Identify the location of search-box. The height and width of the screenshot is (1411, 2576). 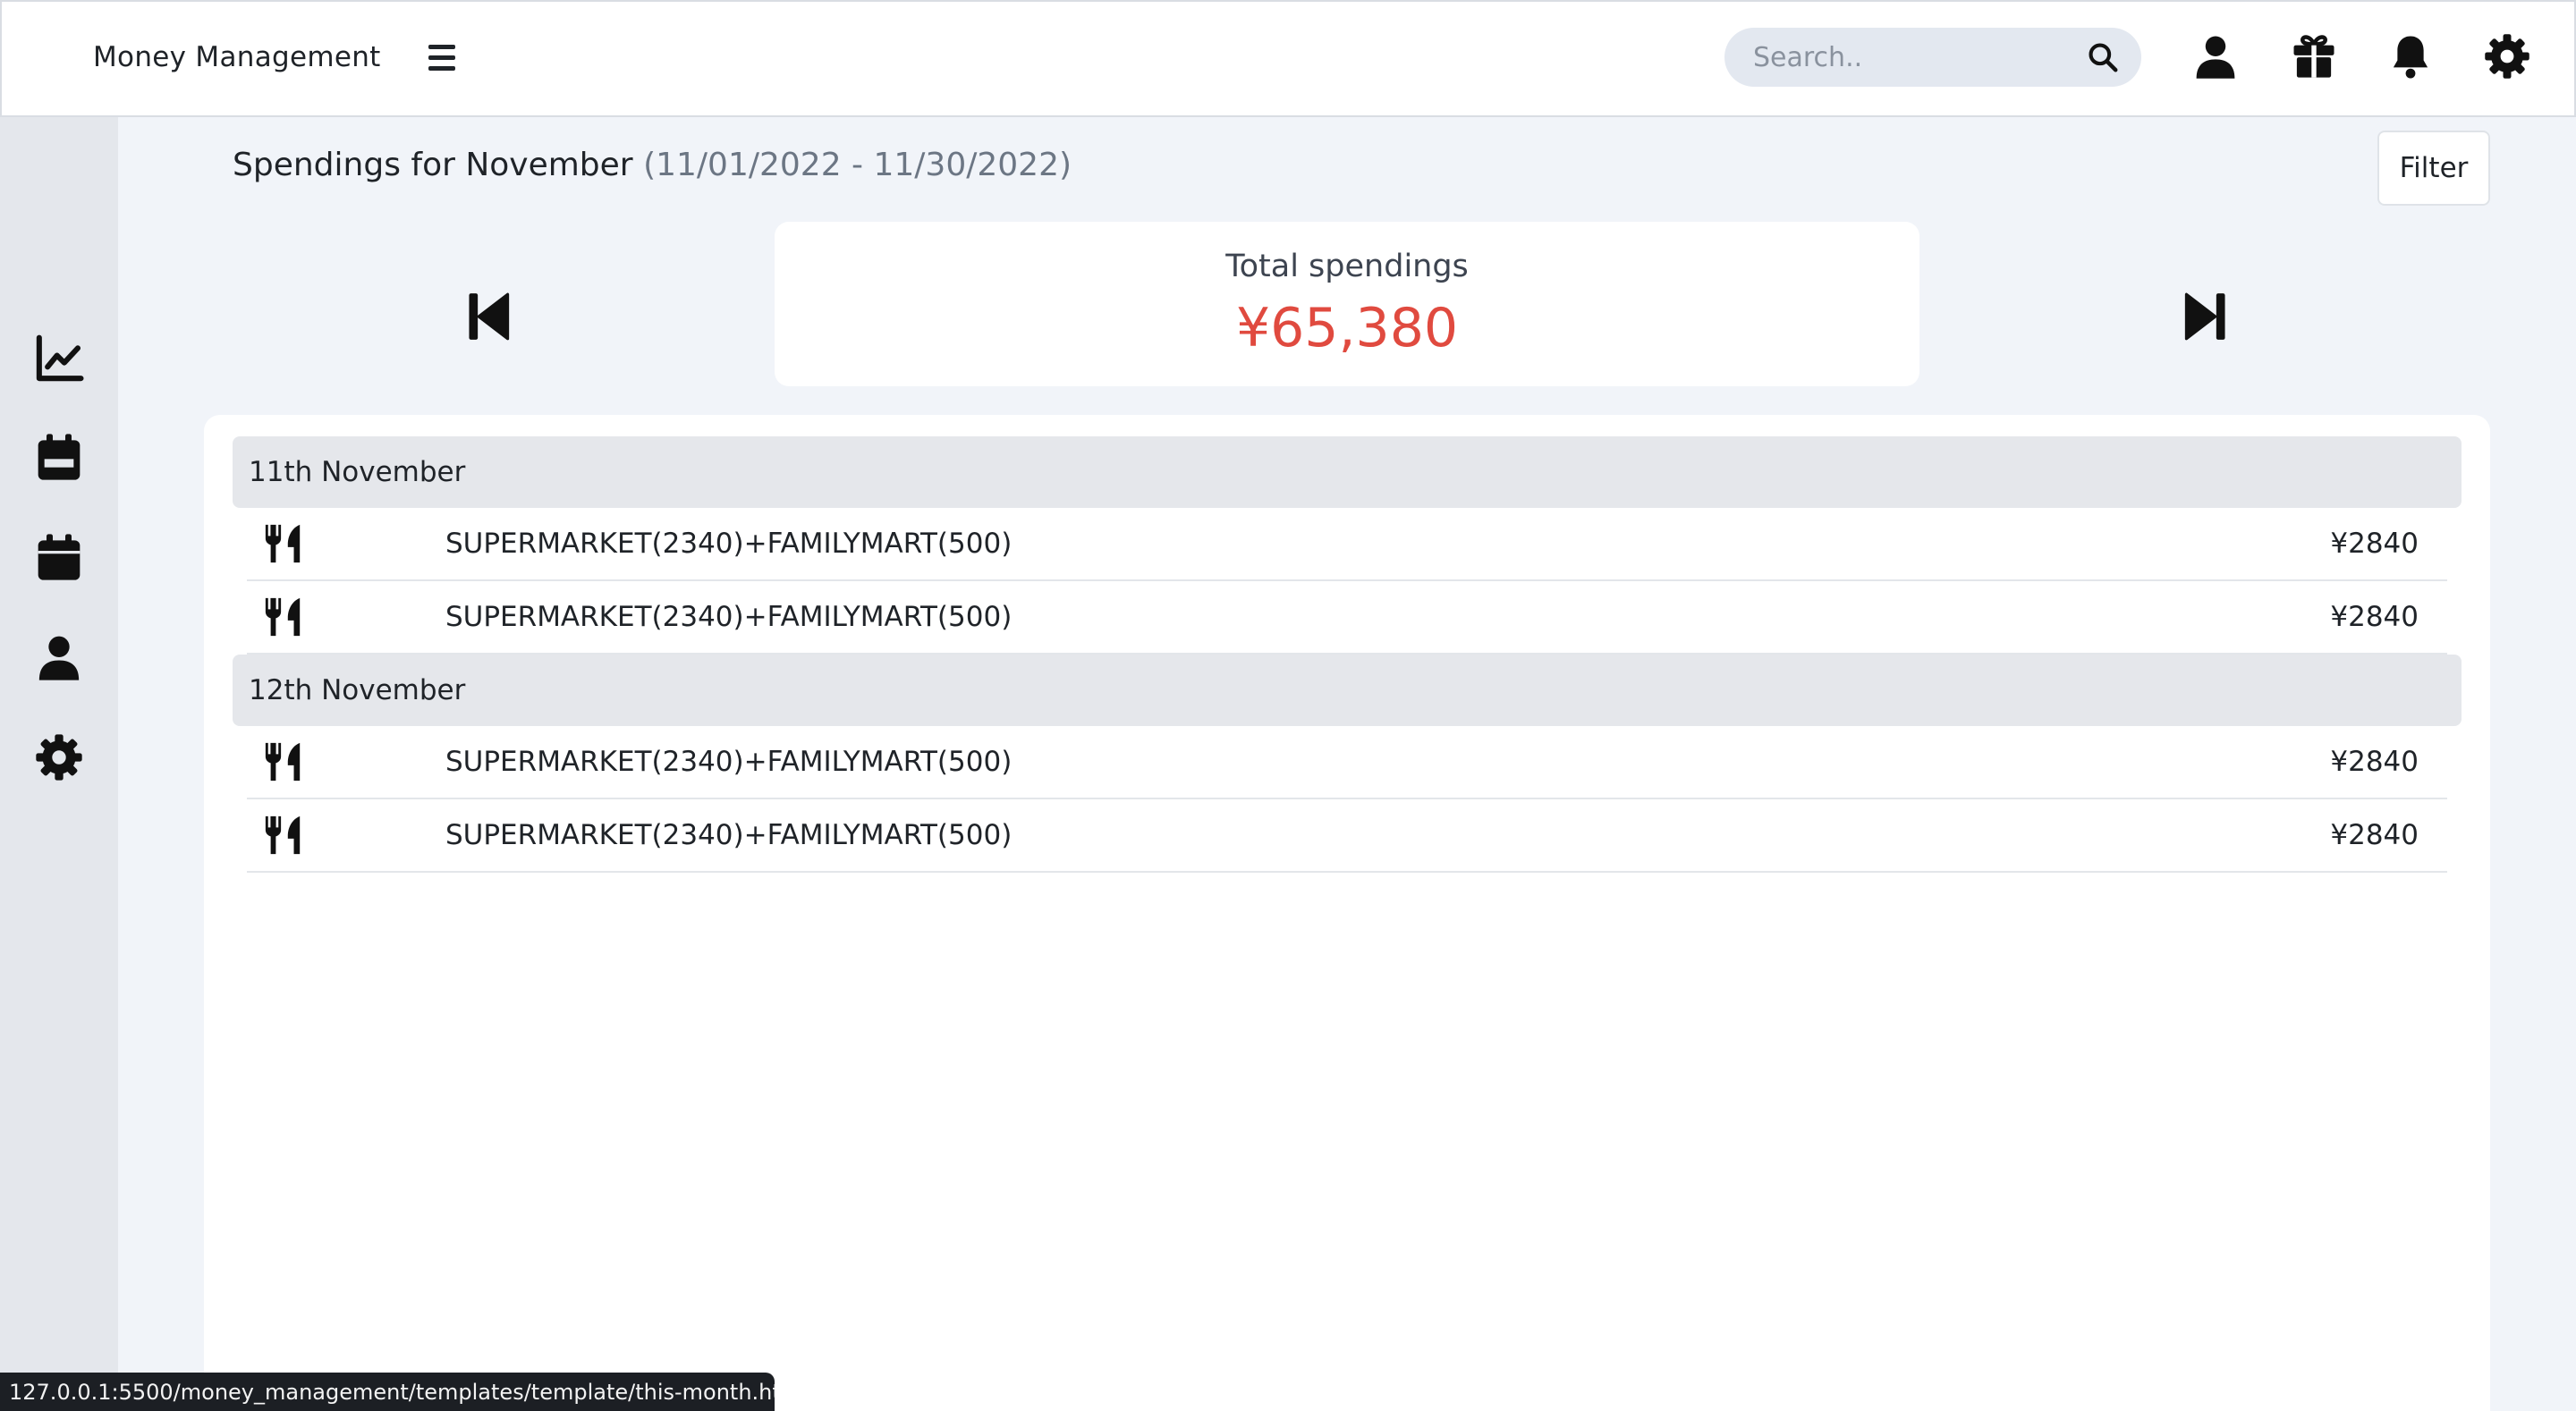
(1932, 58).